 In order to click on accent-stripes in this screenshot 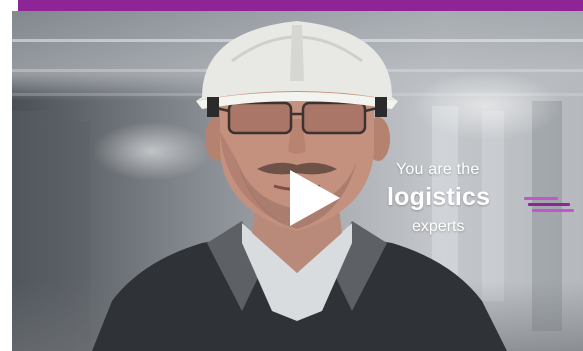, I will do `click(549, 207)`.